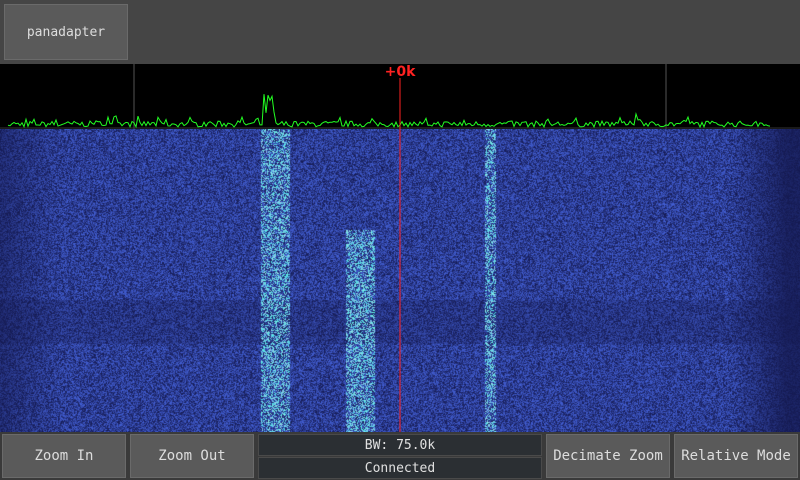 The image size is (800, 480). What do you see at coordinates (400, 445) in the screenshot?
I see `bandwidth-status: BW: 75.0k` at bounding box center [400, 445].